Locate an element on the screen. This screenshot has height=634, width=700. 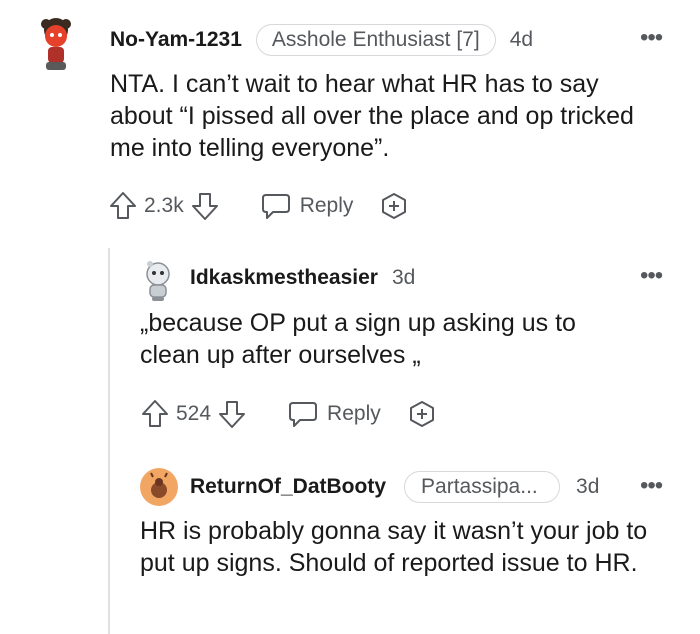
comment-header: Idkaskmestheasier 3d is located at coordinates (302, 278).